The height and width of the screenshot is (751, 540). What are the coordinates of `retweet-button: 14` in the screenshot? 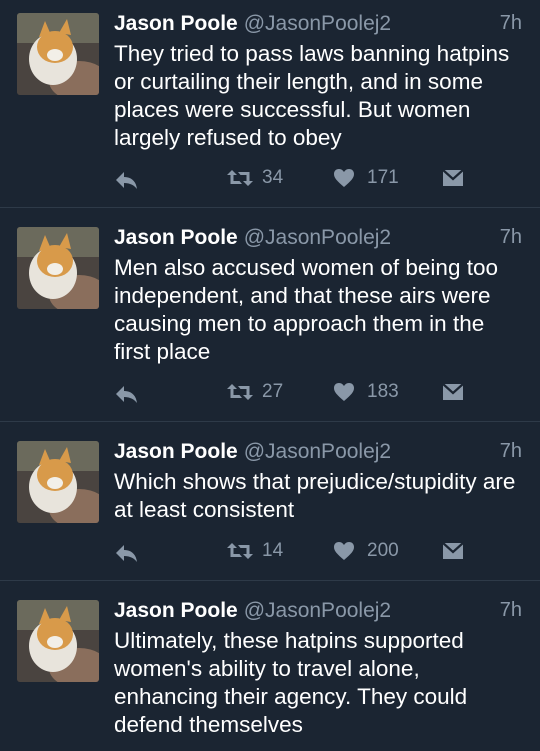 It's located at (254, 551).